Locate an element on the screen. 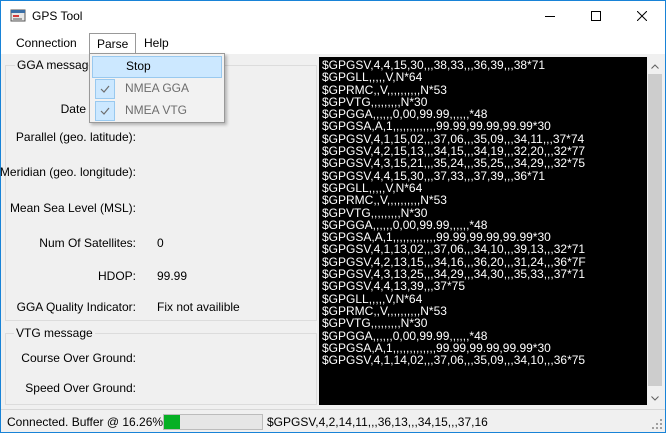 This screenshot has height=433, width=666. maximize-button is located at coordinates (596, 16).